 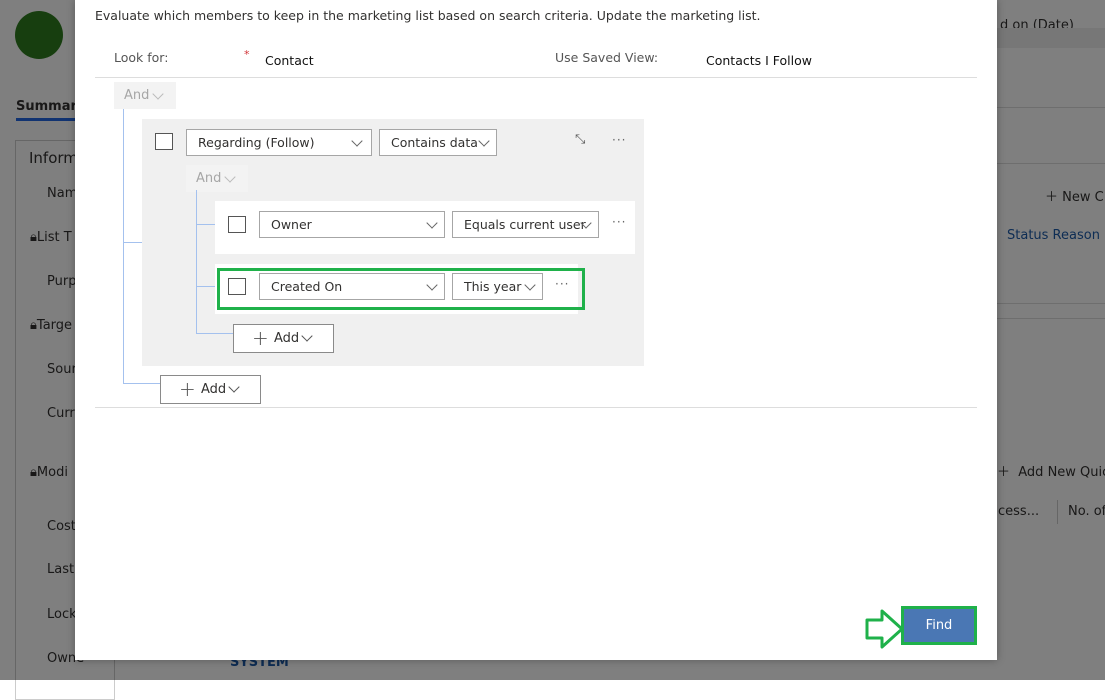 I want to click on condition-row-owner: Owner Equals current user ···, so click(x=425, y=227).